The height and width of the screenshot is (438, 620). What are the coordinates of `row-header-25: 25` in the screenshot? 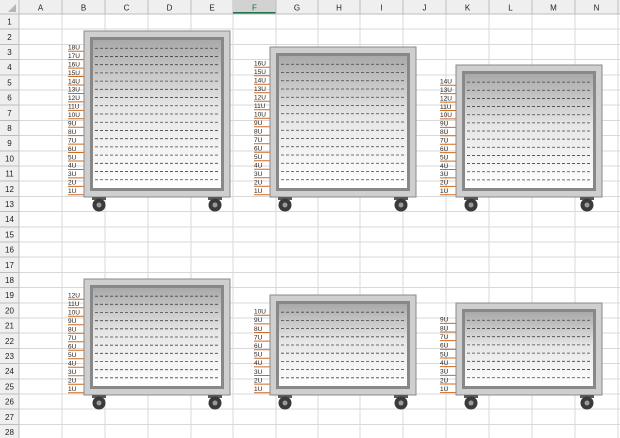 It's located at (9, 386).